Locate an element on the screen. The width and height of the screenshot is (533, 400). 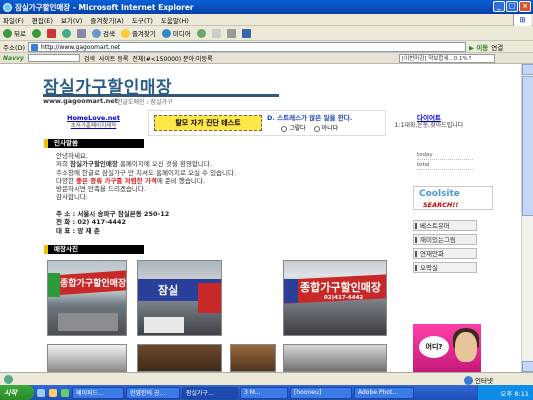
back-arrow-icon is located at coordinates (7, 33).